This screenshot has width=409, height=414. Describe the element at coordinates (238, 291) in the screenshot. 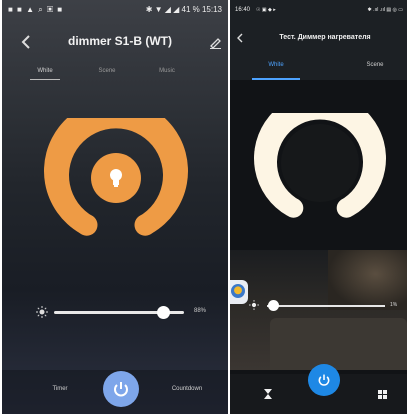

I see `avatar` at that location.